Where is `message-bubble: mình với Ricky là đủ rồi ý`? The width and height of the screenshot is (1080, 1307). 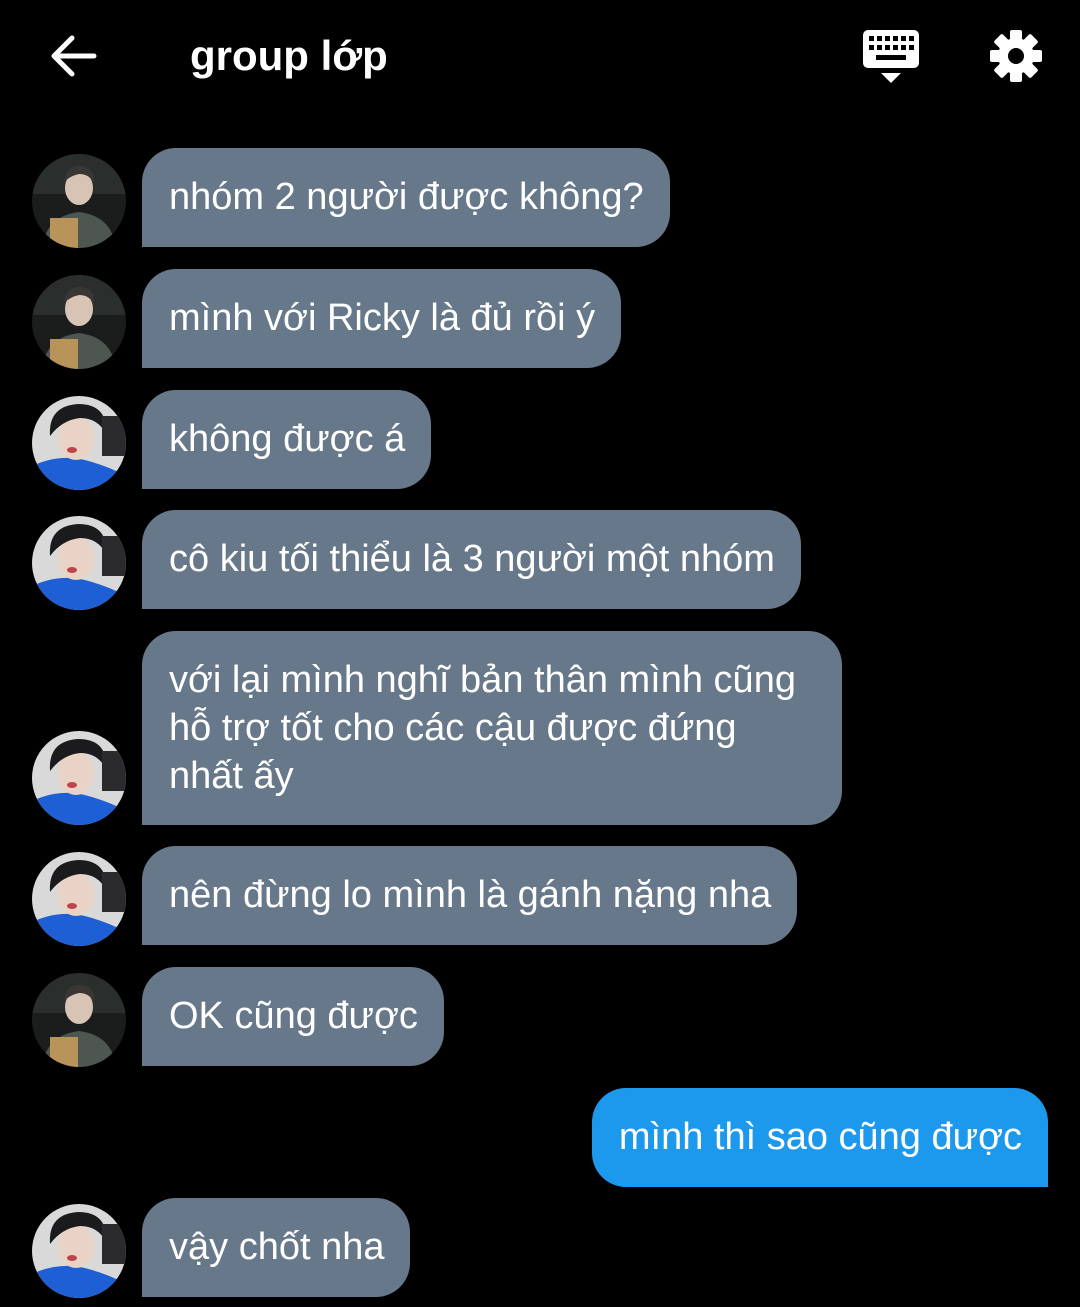 message-bubble: mình với Ricky là đủ rồi ý is located at coordinates (382, 318).